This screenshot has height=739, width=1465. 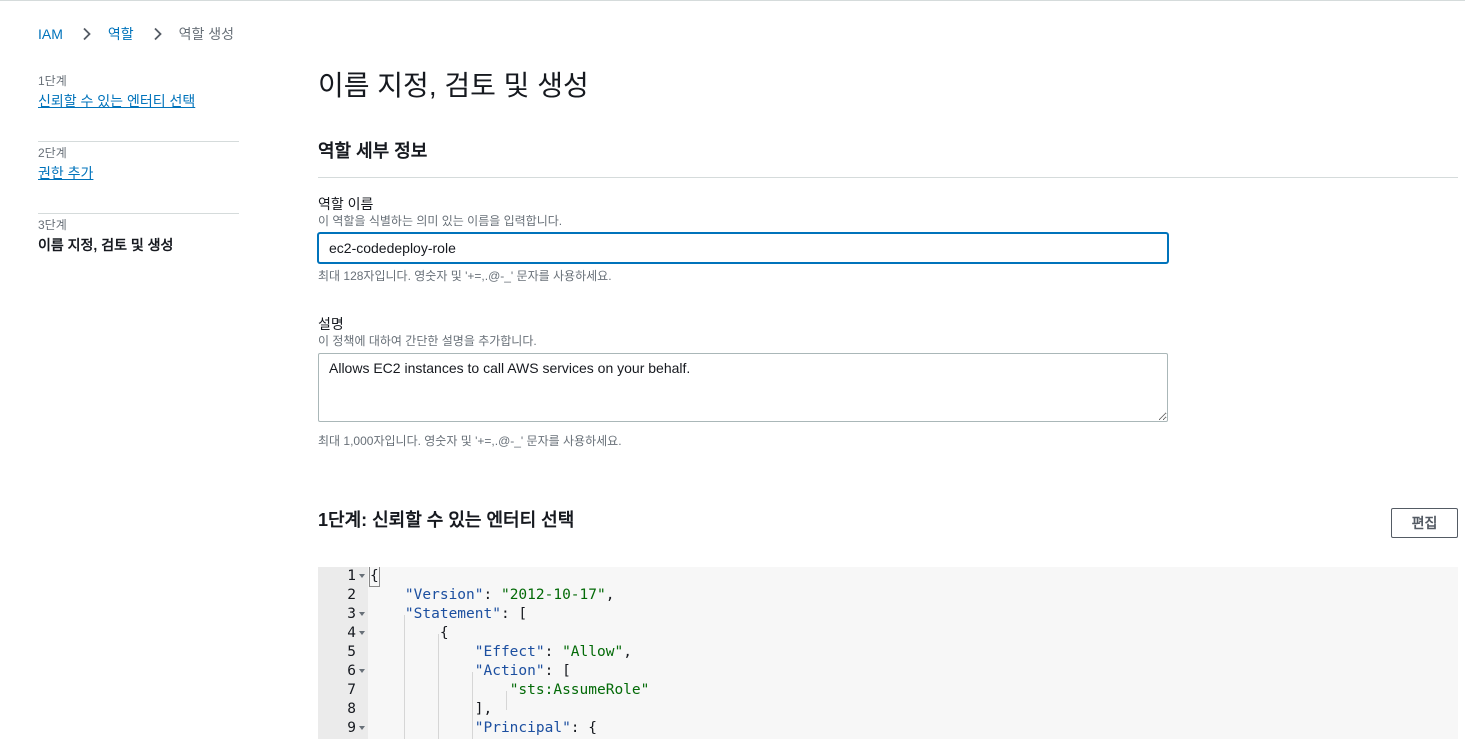 What do you see at coordinates (888, 177) in the screenshot?
I see `section-divider` at bounding box center [888, 177].